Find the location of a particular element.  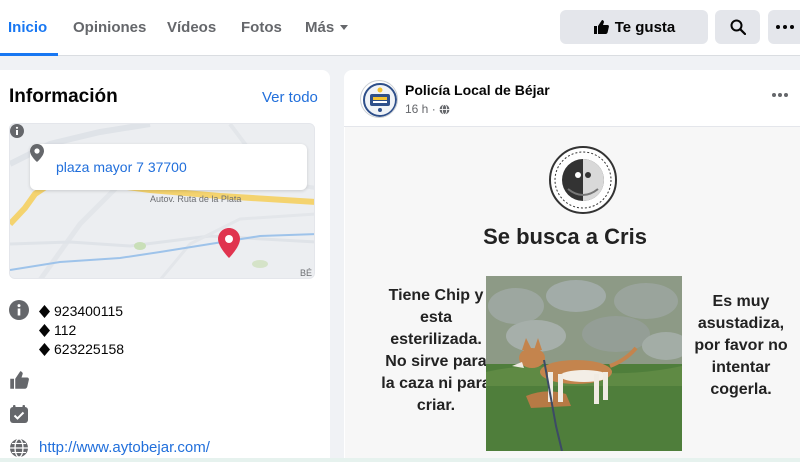

phone-line: 112 is located at coordinates (81, 330).